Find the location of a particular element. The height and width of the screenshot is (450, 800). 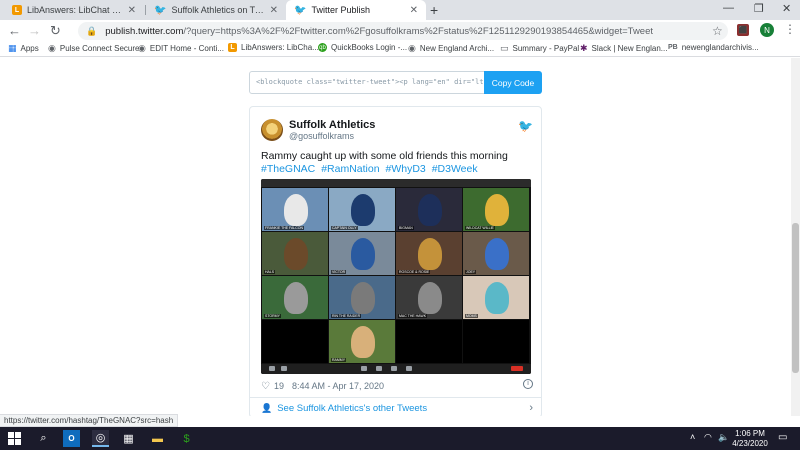

tweet-timestamp: 8:44 AM - Apr 17, 2020 is located at coordinates (338, 386).